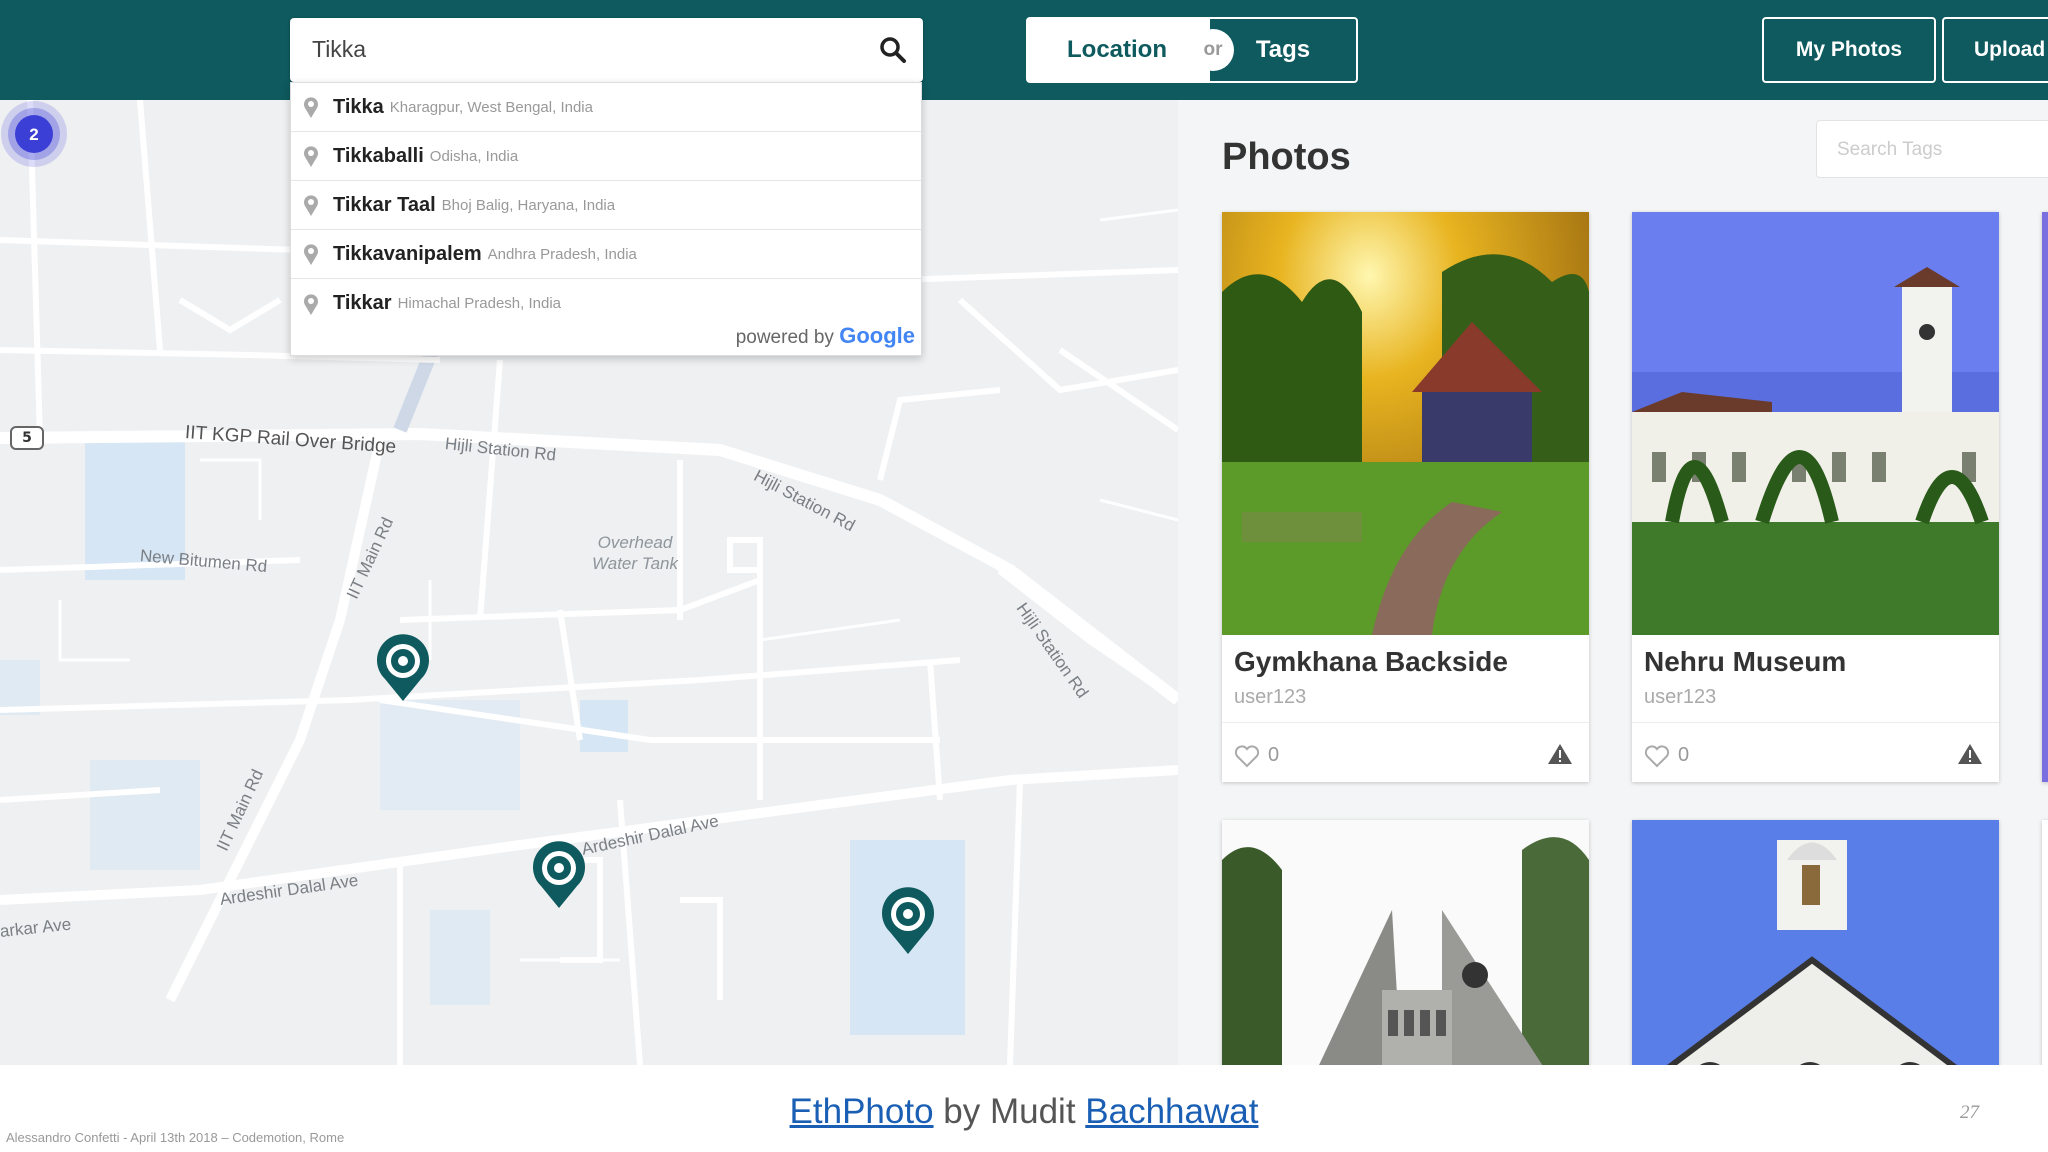 This screenshot has width=2048, height=1152. Describe the element at coordinates (877, 335) in the screenshot. I see `google-logo: Google` at that location.